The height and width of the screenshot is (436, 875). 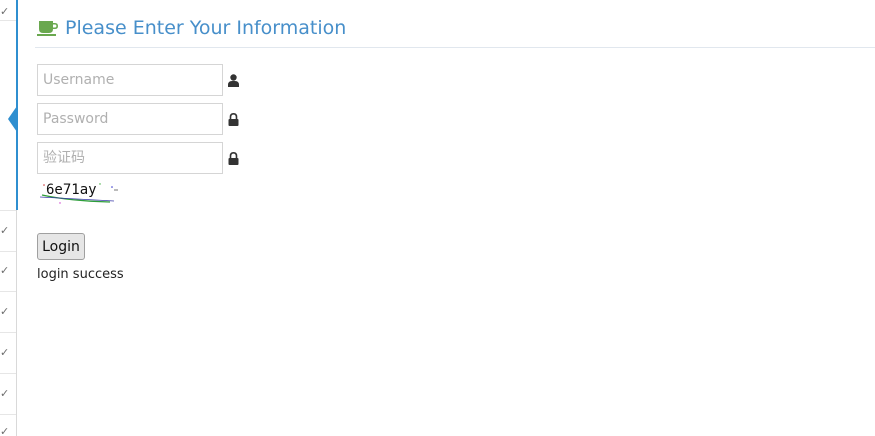 I want to click on sidebar-active-indicator, so click(x=17, y=105).